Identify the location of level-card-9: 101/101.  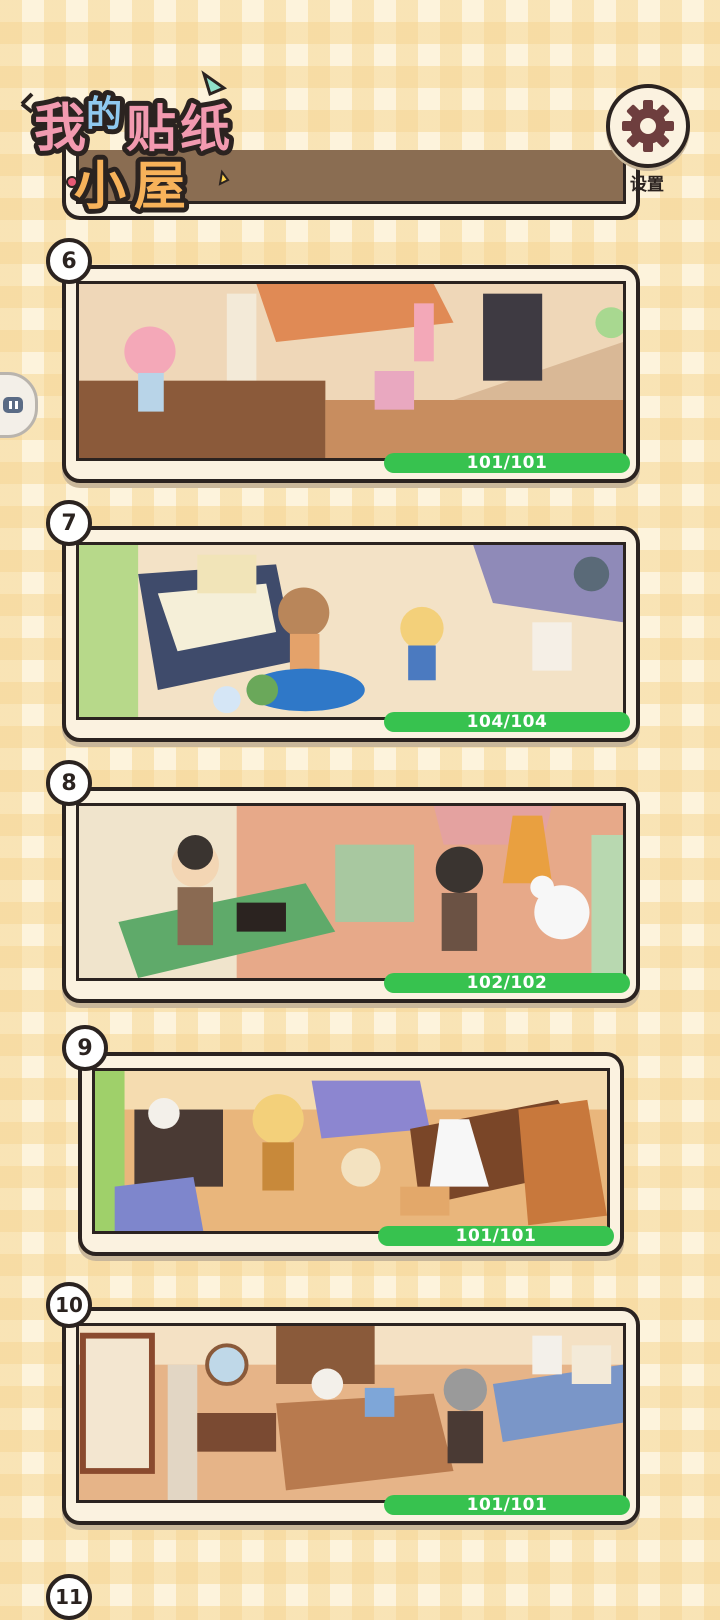
(351, 1154).